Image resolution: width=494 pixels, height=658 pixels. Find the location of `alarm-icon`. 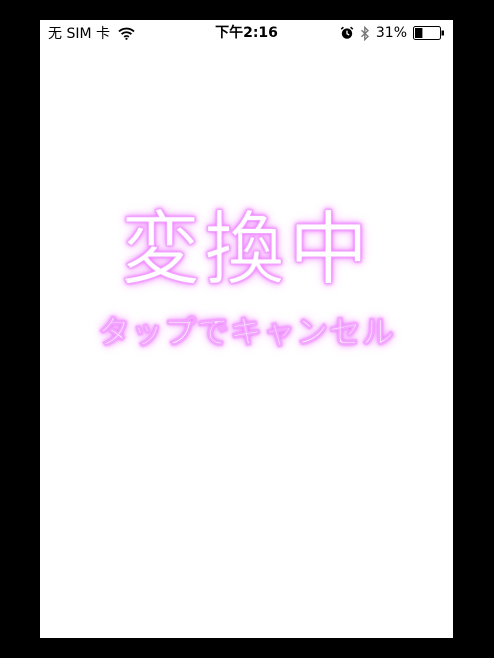

alarm-icon is located at coordinates (347, 33).